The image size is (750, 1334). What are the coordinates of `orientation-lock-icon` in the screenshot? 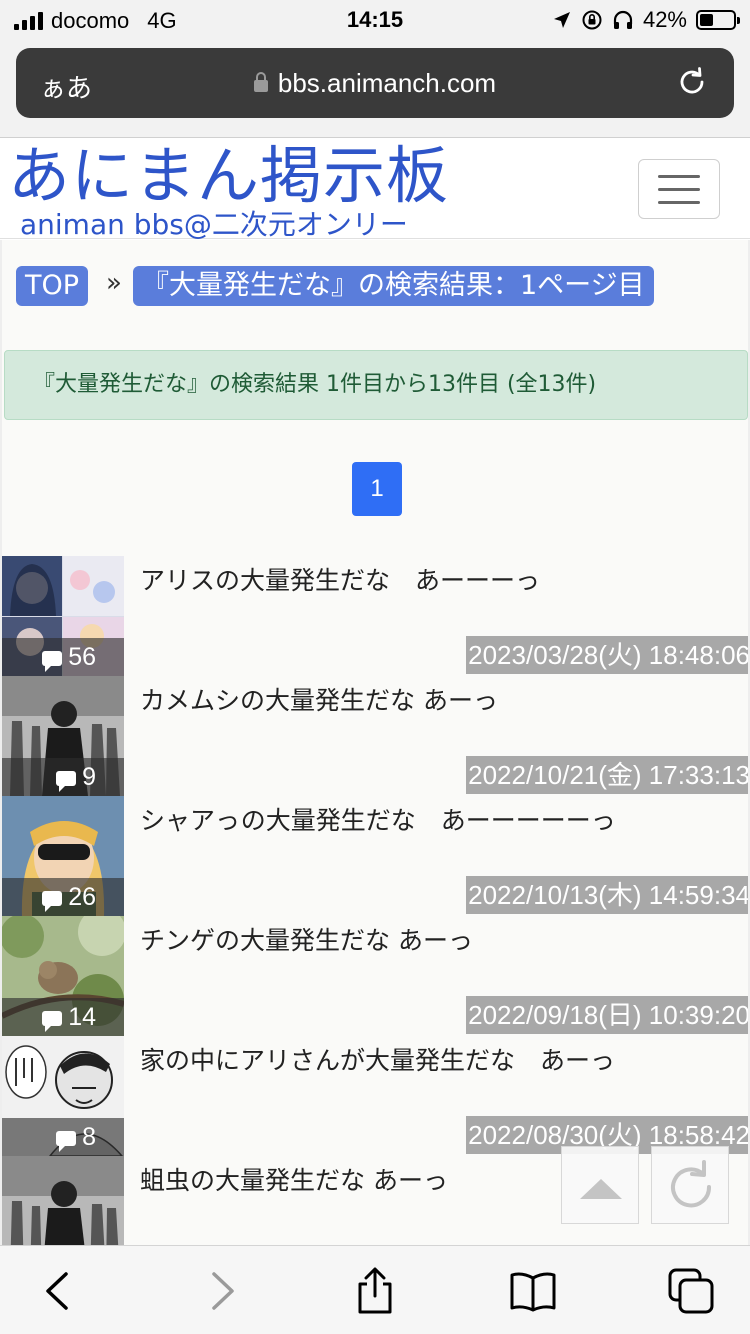 It's located at (592, 20).